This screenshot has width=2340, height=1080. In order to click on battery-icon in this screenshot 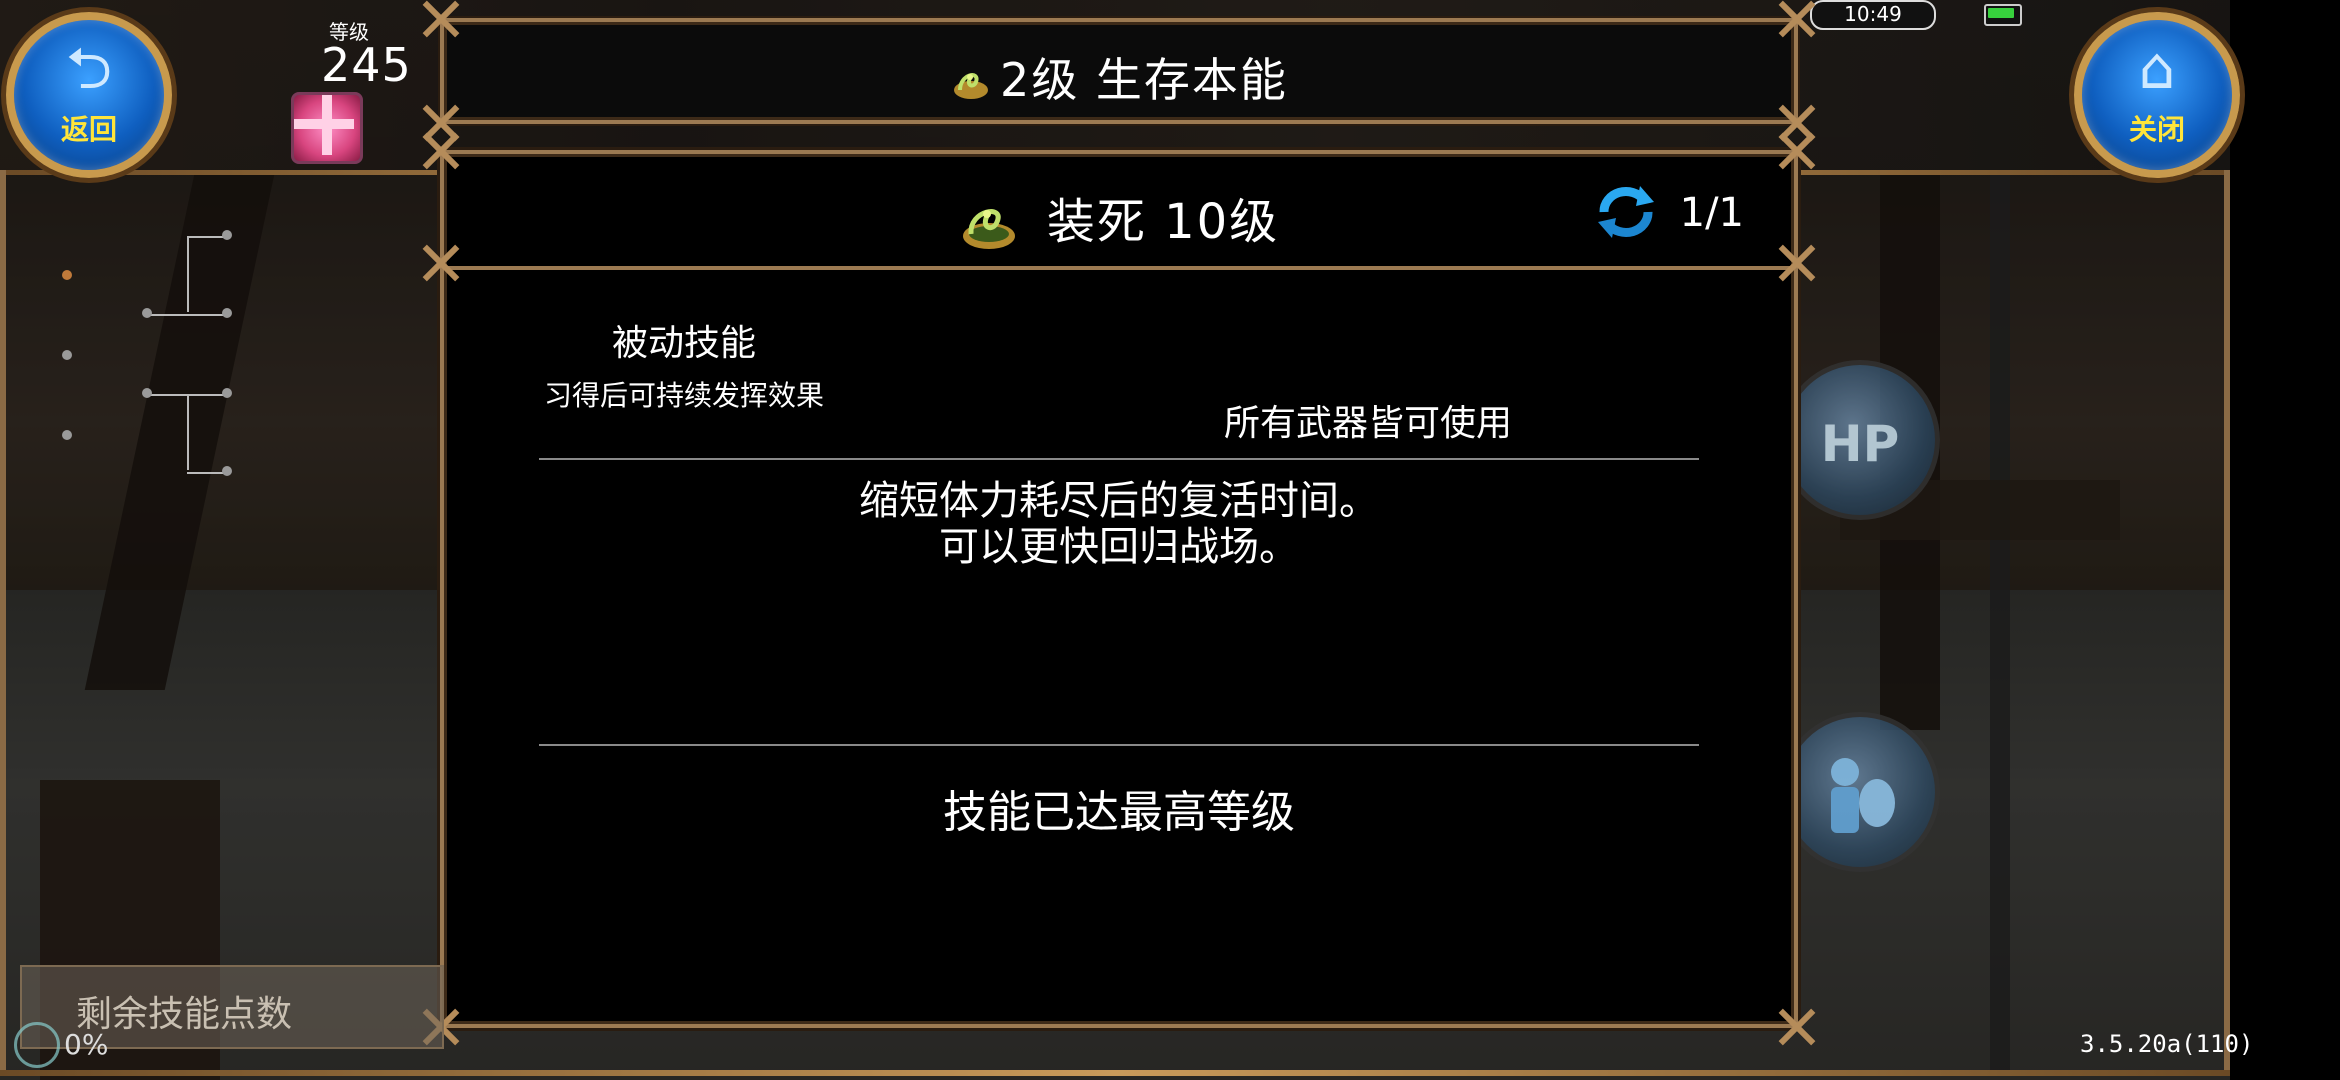, I will do `click(2003, 15)`.